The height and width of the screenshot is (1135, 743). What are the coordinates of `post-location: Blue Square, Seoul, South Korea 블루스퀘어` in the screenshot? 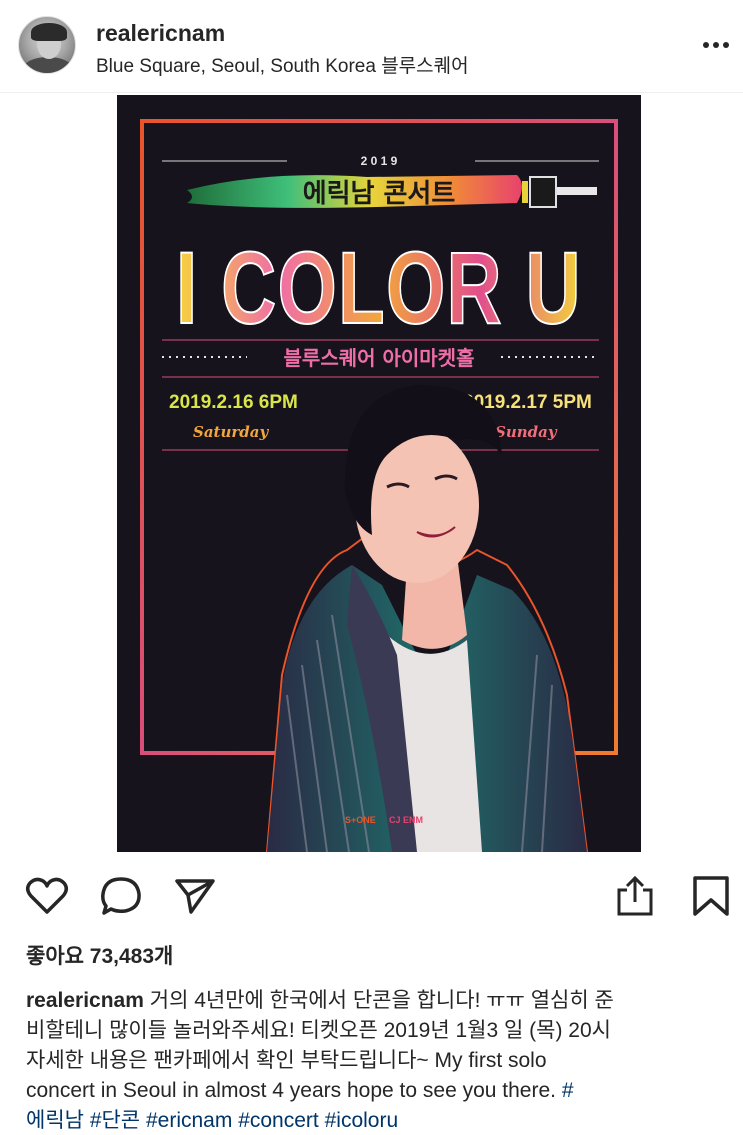 It's located at (282, 64).